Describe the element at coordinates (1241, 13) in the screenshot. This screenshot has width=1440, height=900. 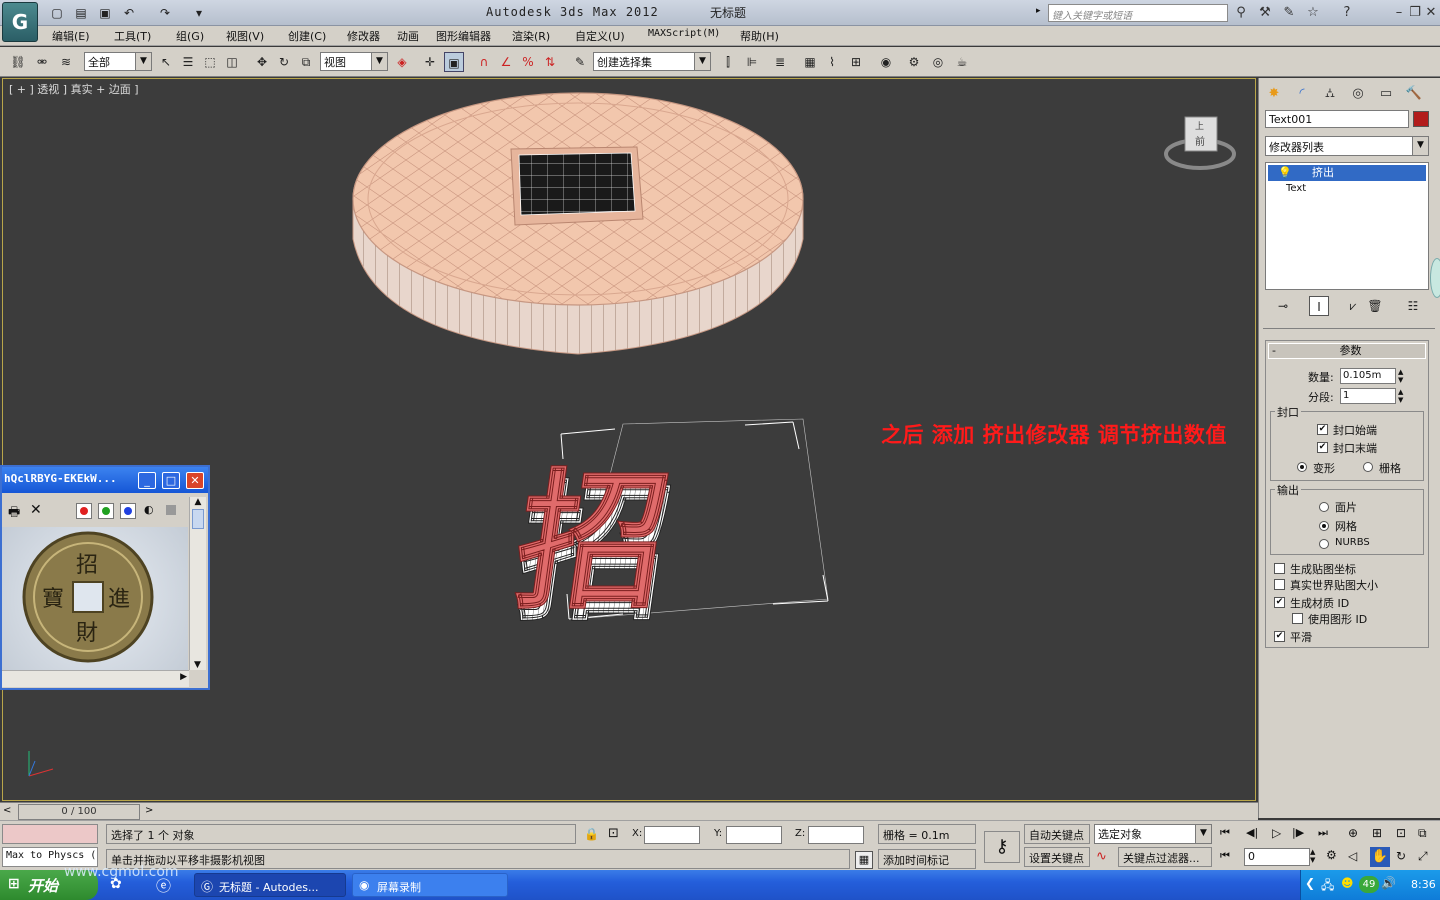
I see `binoculars-icon: ⚲` at that location.